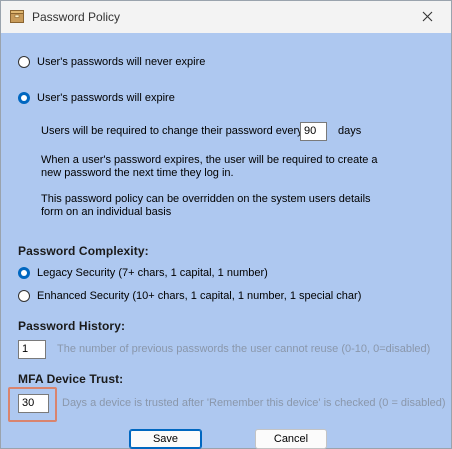  I want to click on override-info-line-2: form on an individual basis, so click(106, 212).